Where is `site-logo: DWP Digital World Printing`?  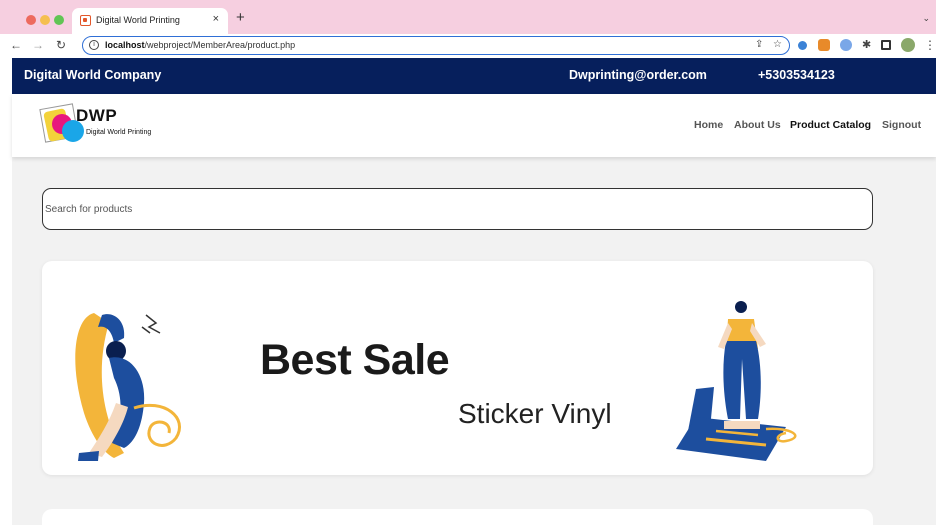 site-logo: DWP Digital World Printing is located at coordinates (109, 125).